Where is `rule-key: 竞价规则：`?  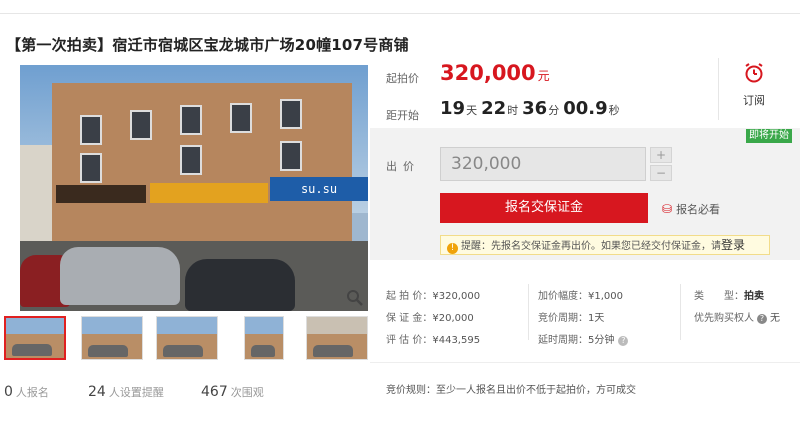
rule-key: 竞价规则： is located at coordinates (411, 390).